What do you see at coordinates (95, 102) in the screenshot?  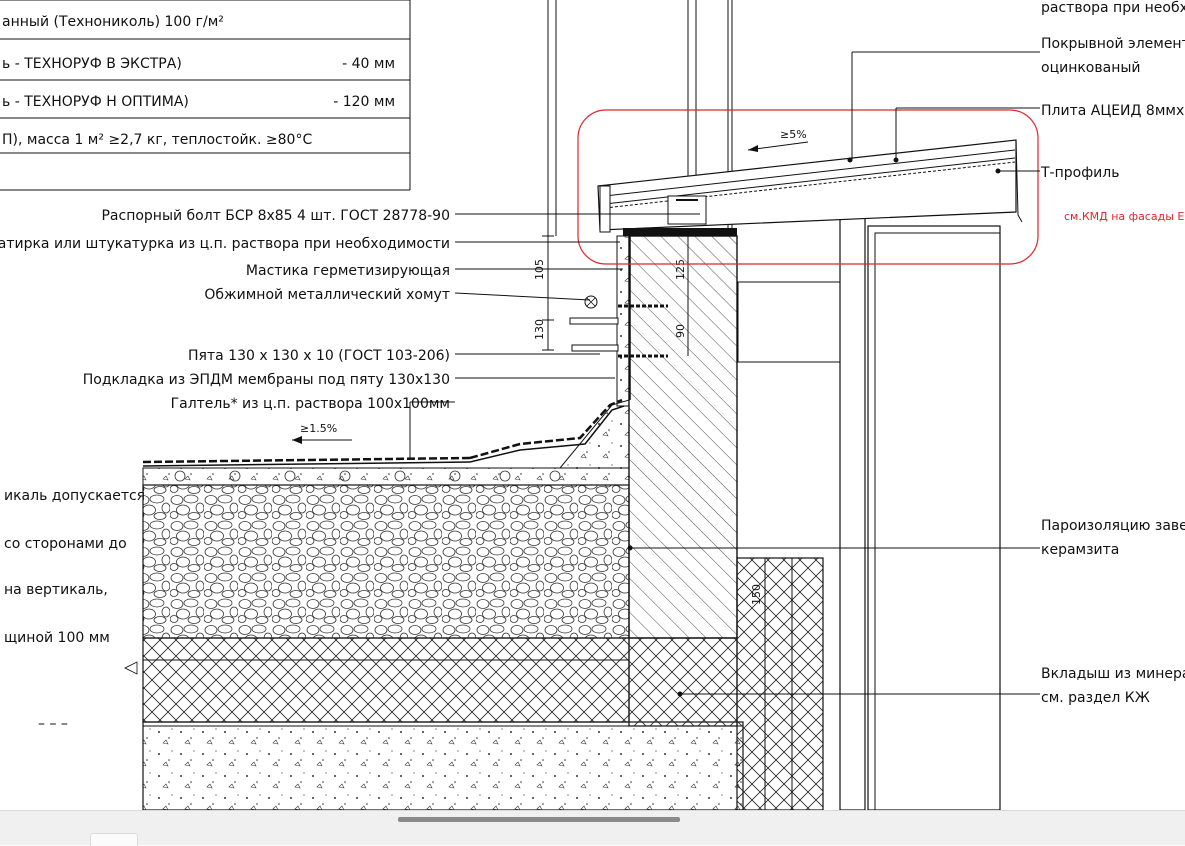 I see `table-row-3: ь - ТЕХНОРУФ Н ОПТИМА)` at bounding box center [95, 102].